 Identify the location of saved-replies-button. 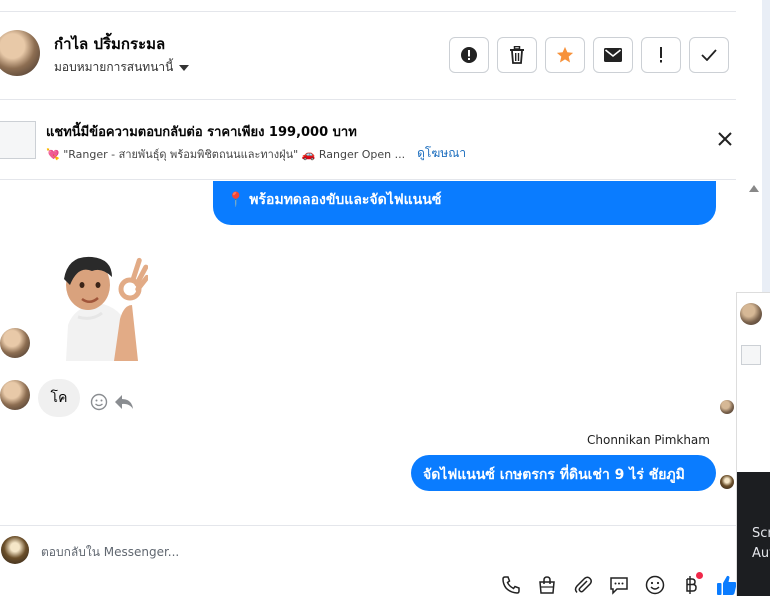
(619, 584).